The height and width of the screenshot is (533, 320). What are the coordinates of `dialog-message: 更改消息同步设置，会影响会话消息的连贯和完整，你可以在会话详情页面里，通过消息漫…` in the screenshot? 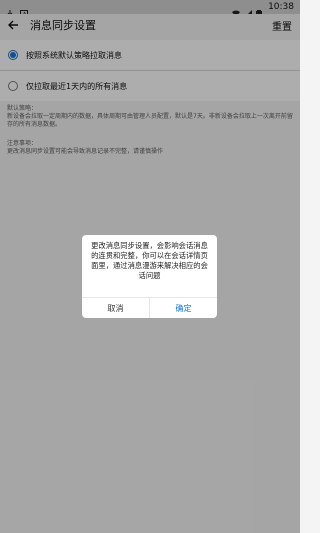 It's located at (149, 260).